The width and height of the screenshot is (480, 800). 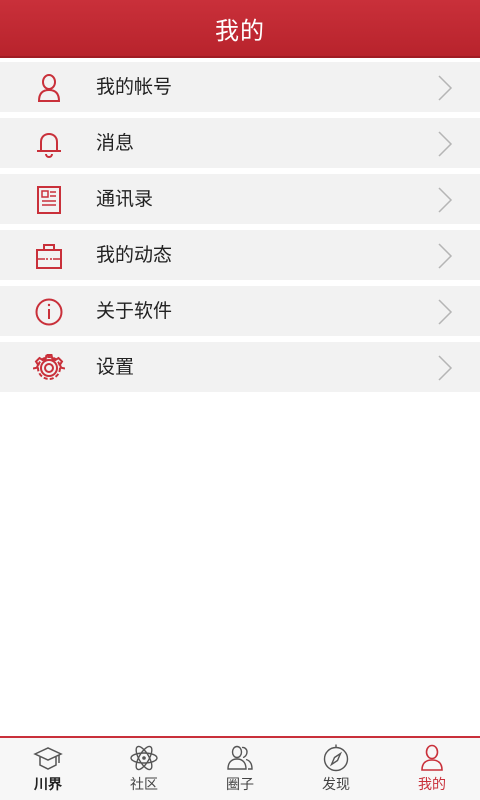 I want to click on page-title: 我的, so click(x=240, y=30).